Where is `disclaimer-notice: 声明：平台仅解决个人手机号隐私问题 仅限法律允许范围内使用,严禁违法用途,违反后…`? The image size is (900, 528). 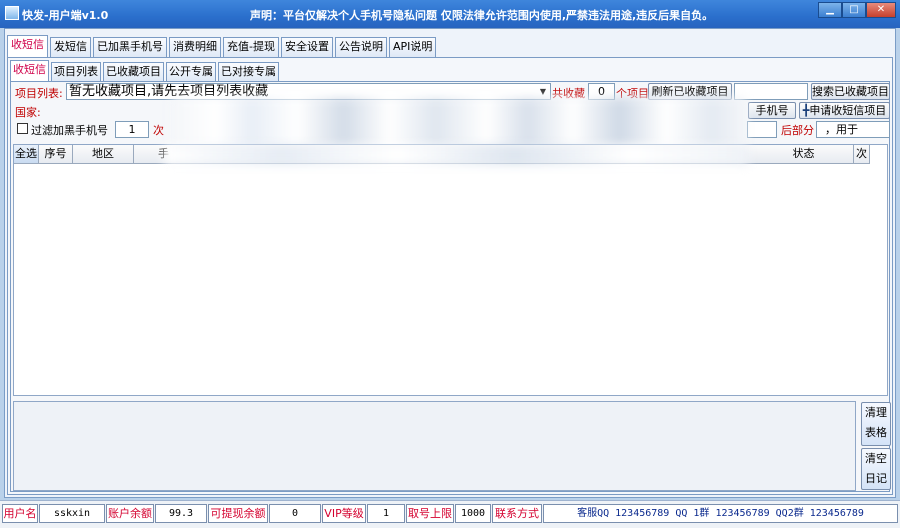 disclaimer-notice: 声明：平台仅解决个人手机号隐私问题 仅限法律允许范围内使用,严禁违法用途,违反后… is located at coordinates (482, 15).